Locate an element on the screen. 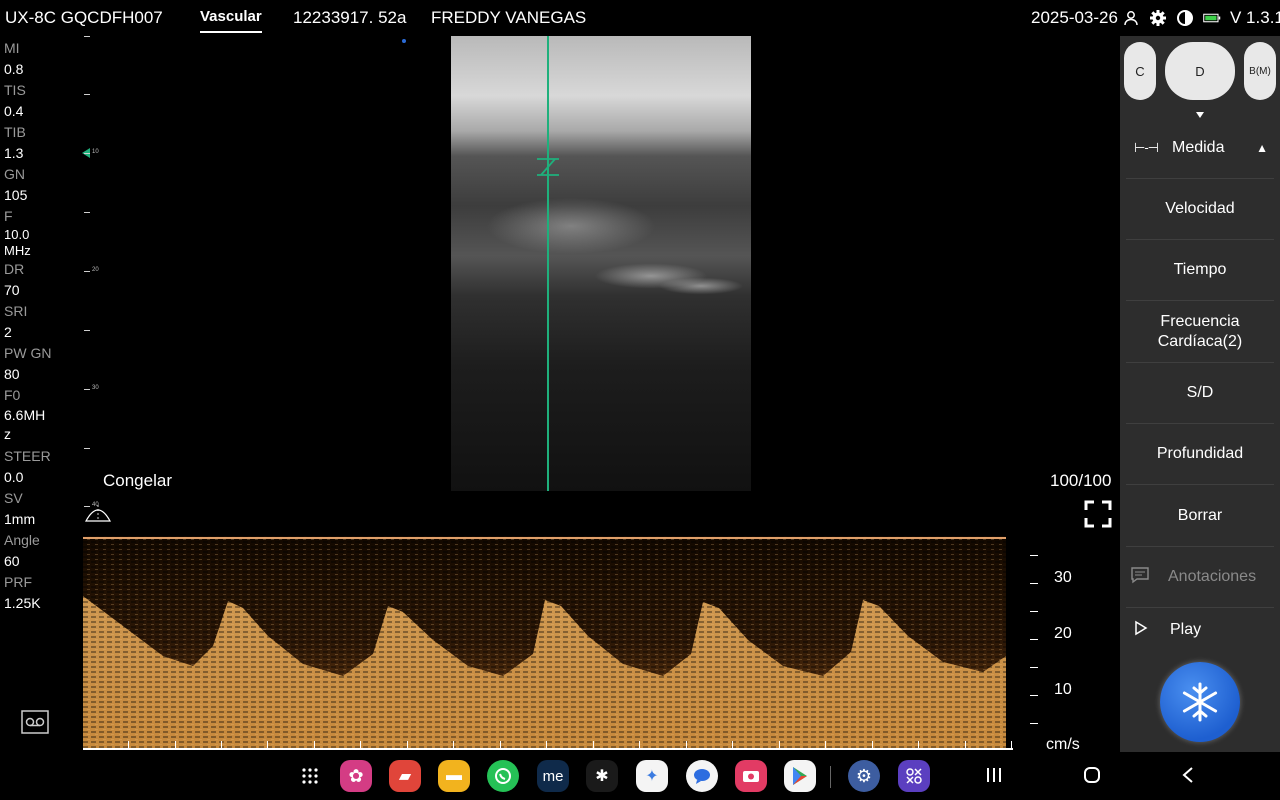 This screenshot has height=800, width=1280. play-store-icon is located at coordinates (800, 776).